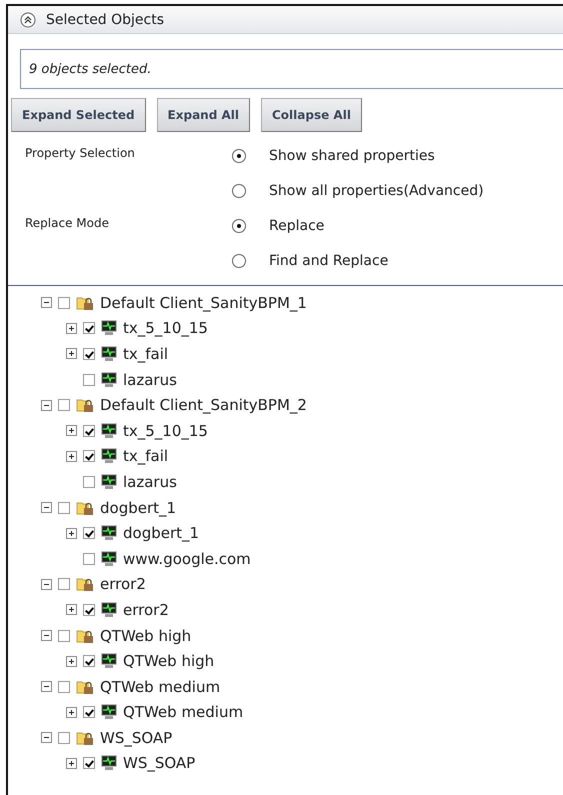 The image size is (563, 795). What do you see at coordinates (203, 303) in the screenshot?
I see `tree-item-label: Default Client_SanityBPM_1` at bounding box center [203, 303].